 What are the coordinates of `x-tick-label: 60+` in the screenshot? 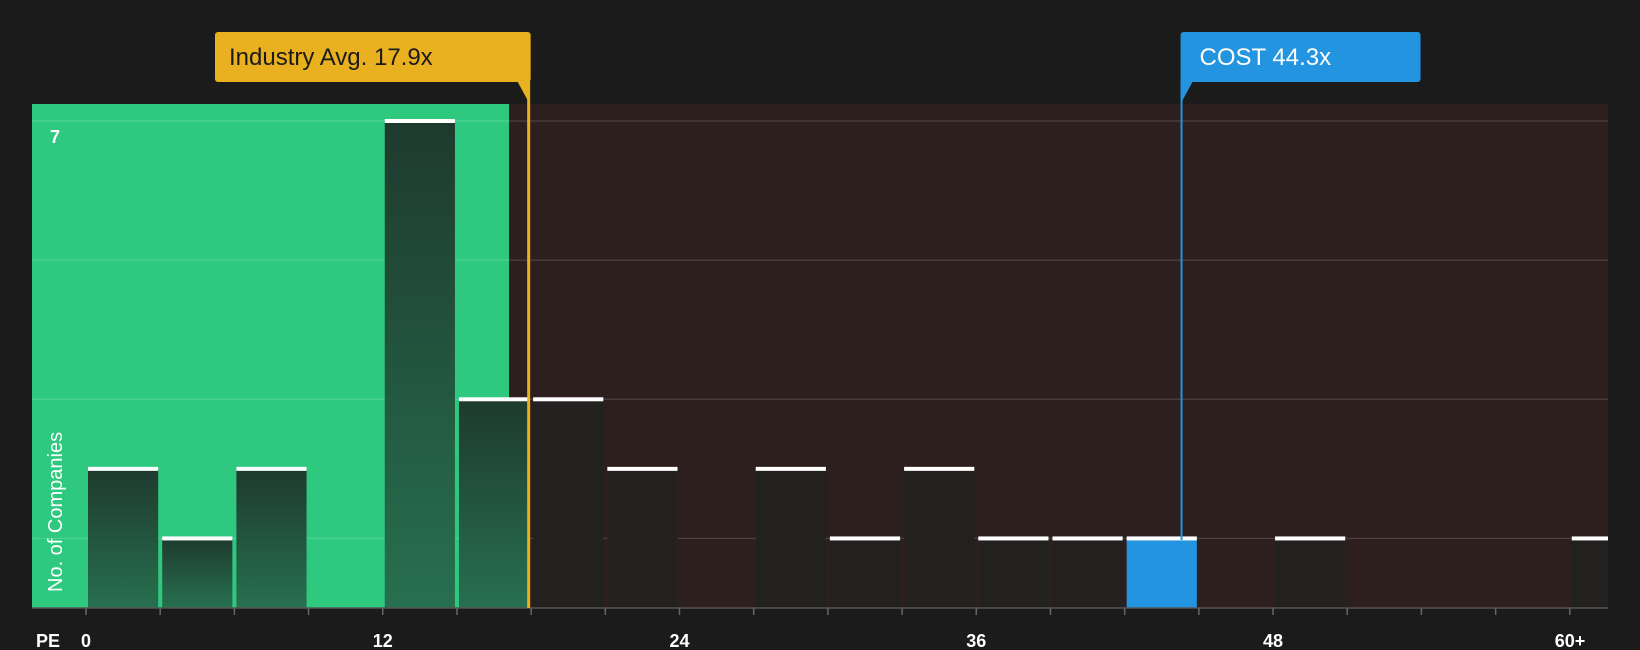 It's located at (1570, 640).